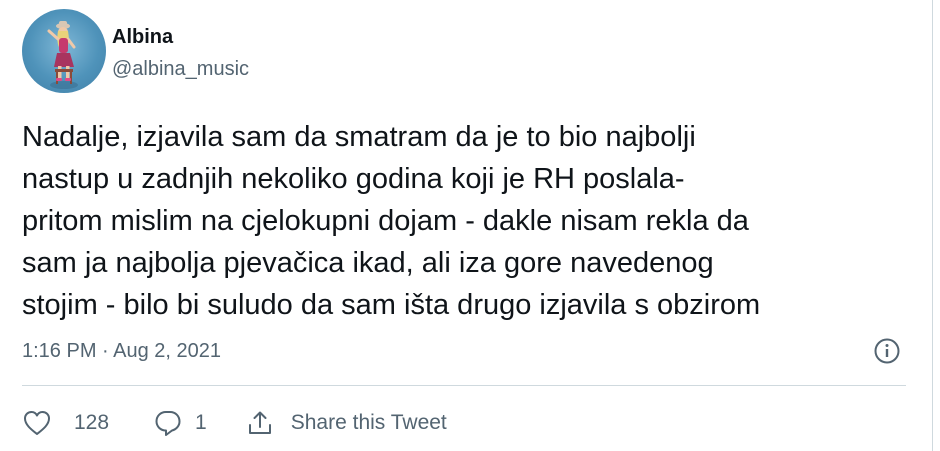 This screenshot has width=940, height=451. Describe the element at coordinates (464, 385) in the screenshot. I see `divider` at that location.